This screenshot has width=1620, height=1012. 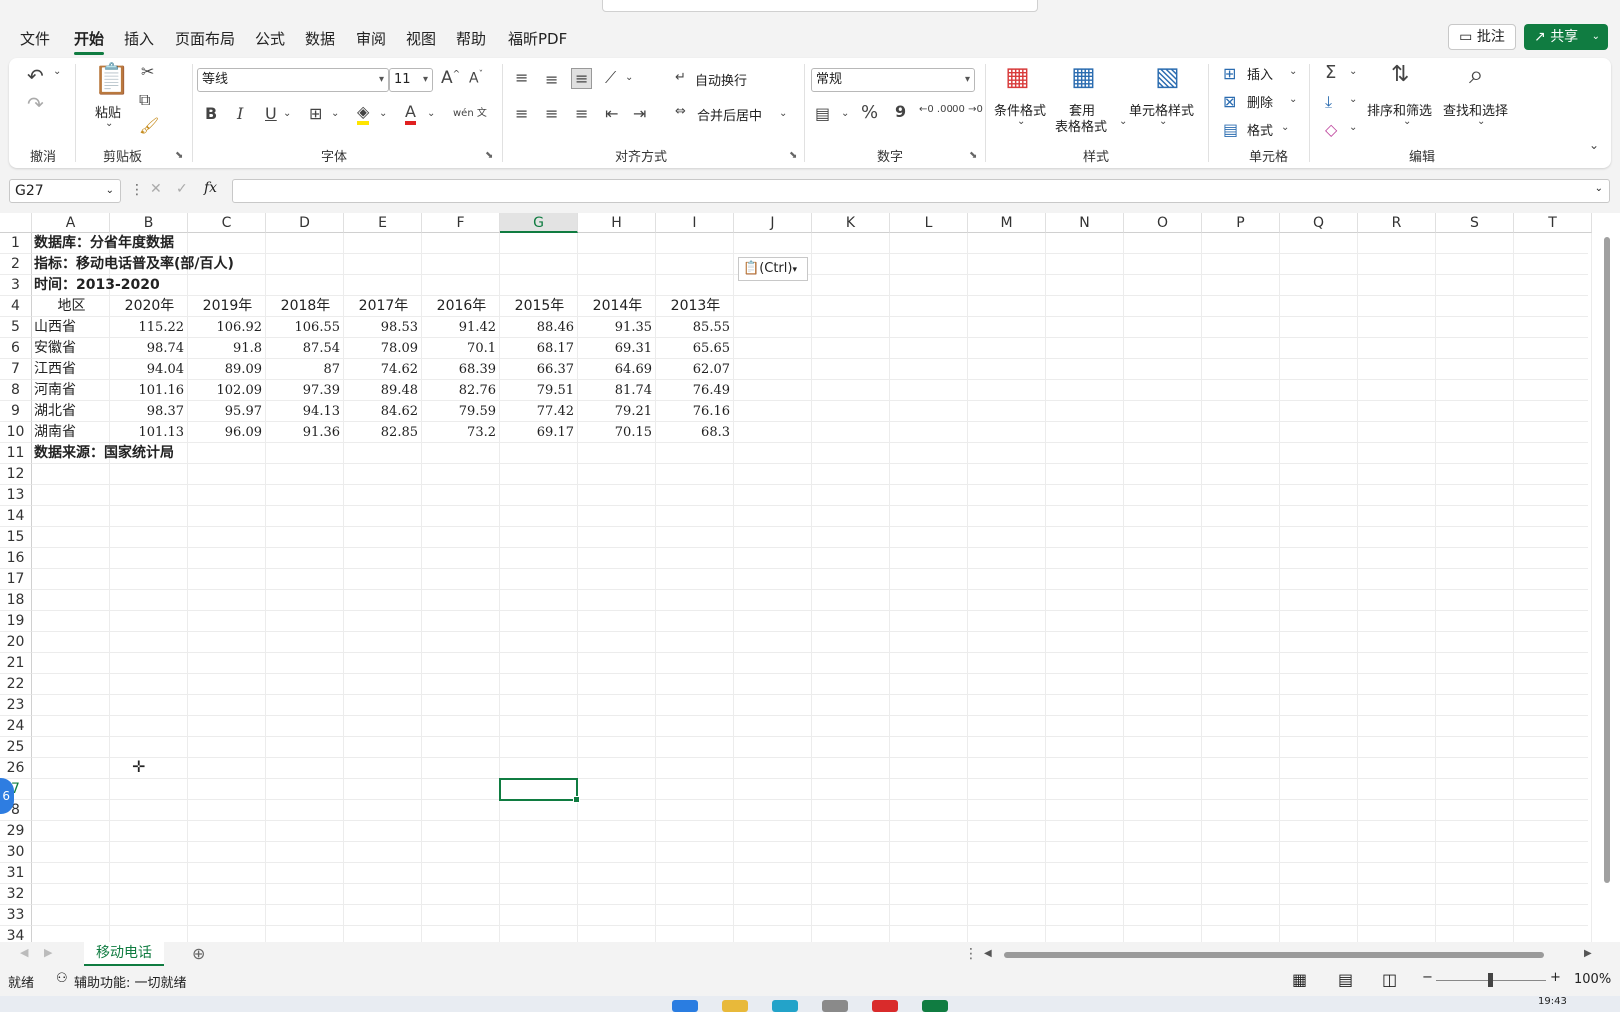 What do you see at coordinates (16, 243) in the screenshot?
I see `row-header: 1` at bounding box center [16, 243].